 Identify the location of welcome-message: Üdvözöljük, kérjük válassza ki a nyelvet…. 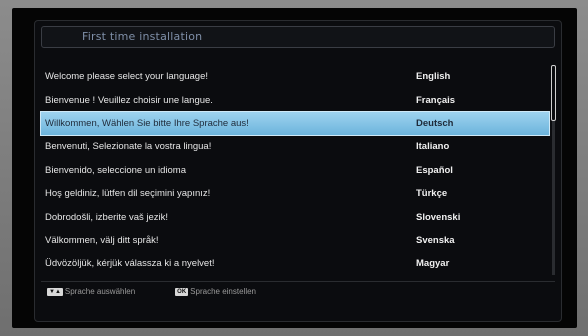
(130, 264).